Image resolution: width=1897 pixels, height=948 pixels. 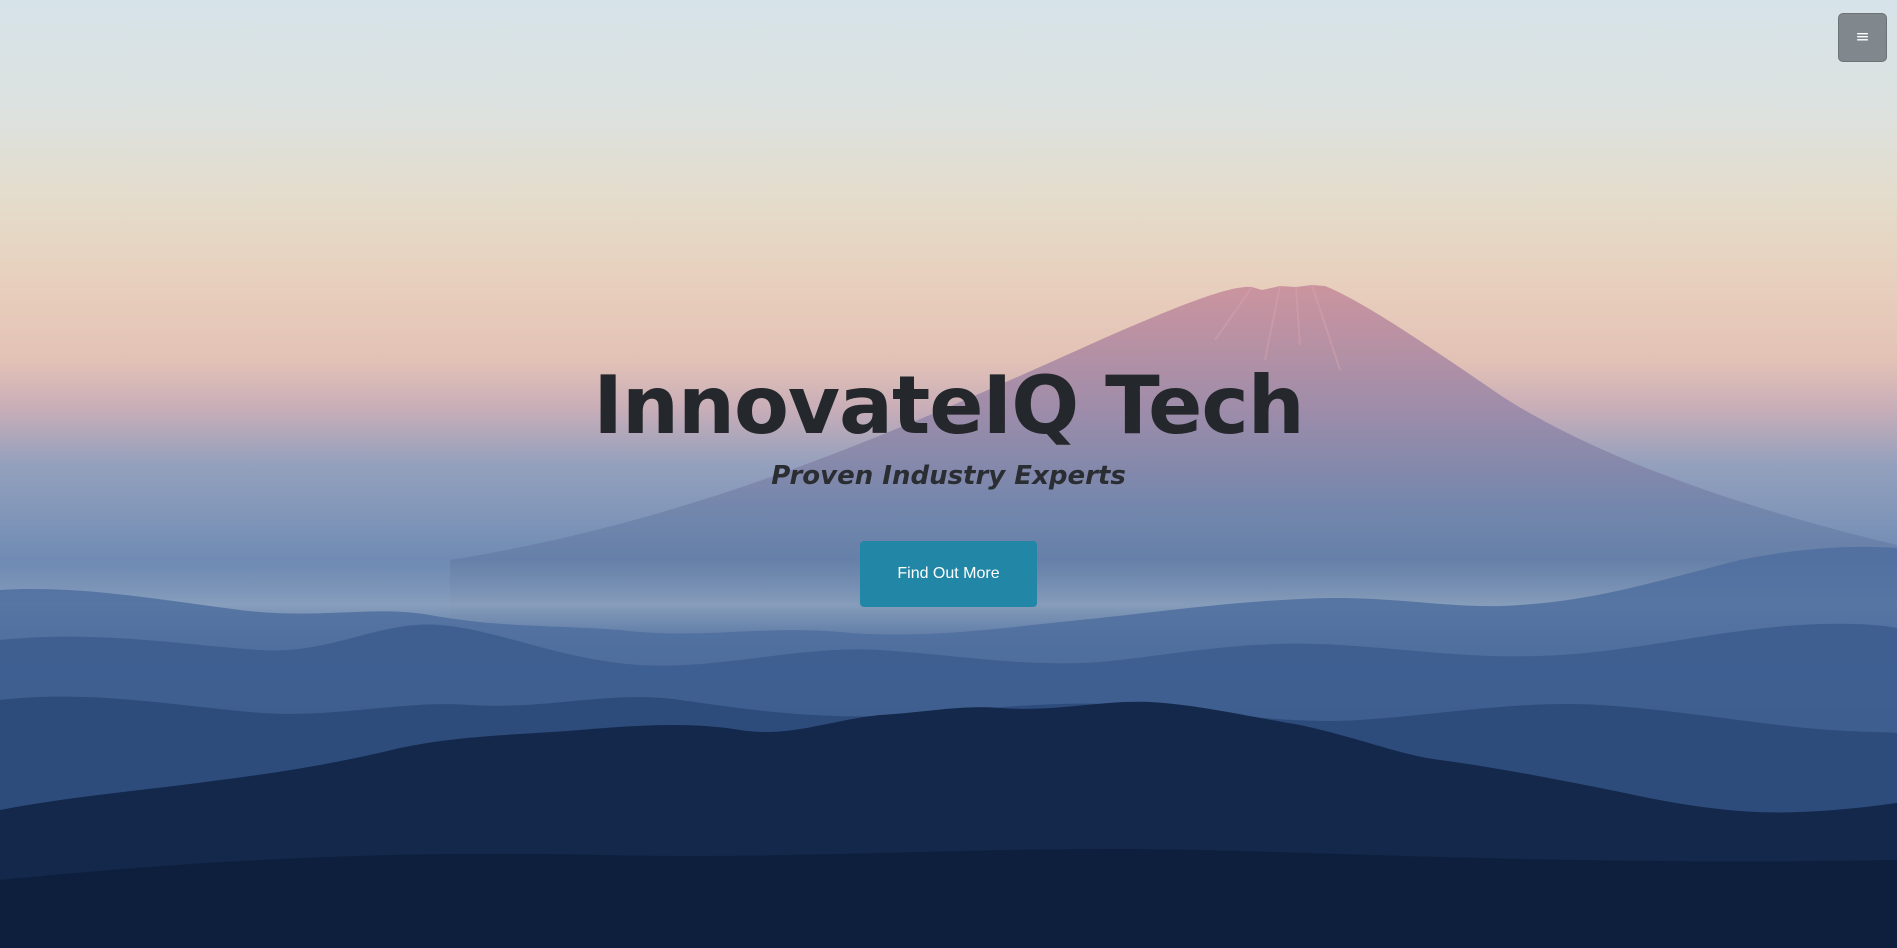 I want to click on page-title: InnovateIQ Tech, so click(x=948, y=405).